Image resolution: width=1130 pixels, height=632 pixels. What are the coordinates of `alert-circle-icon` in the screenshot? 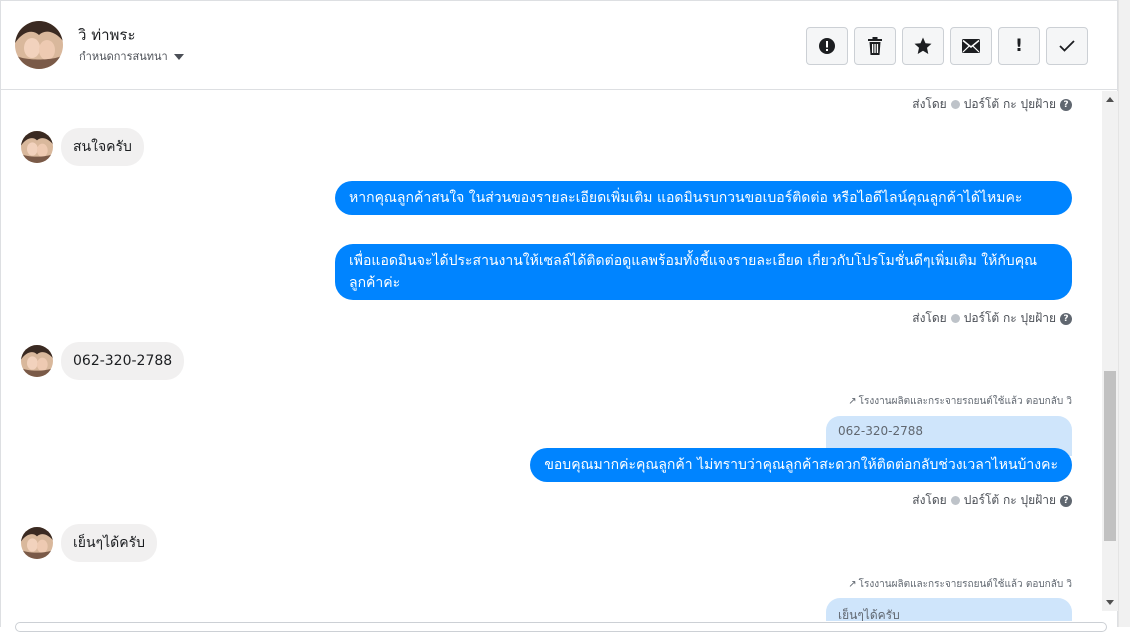 It's located at (827, 46).